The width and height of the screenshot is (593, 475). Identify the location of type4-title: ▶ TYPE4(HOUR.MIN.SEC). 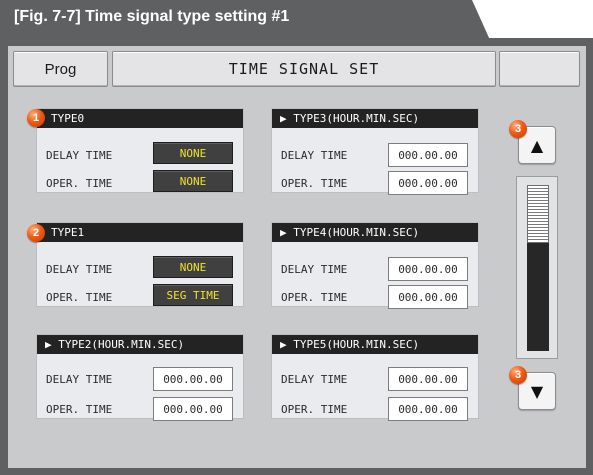
(375, 232).